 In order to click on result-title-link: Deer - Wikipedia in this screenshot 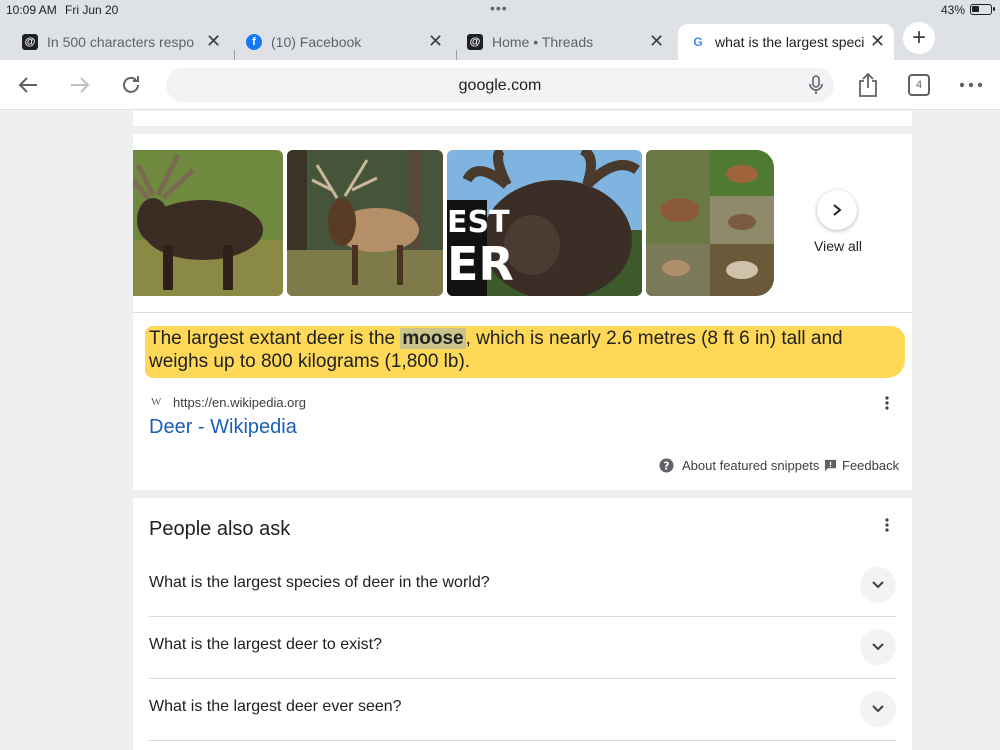, I will do `click(223, 427)`.